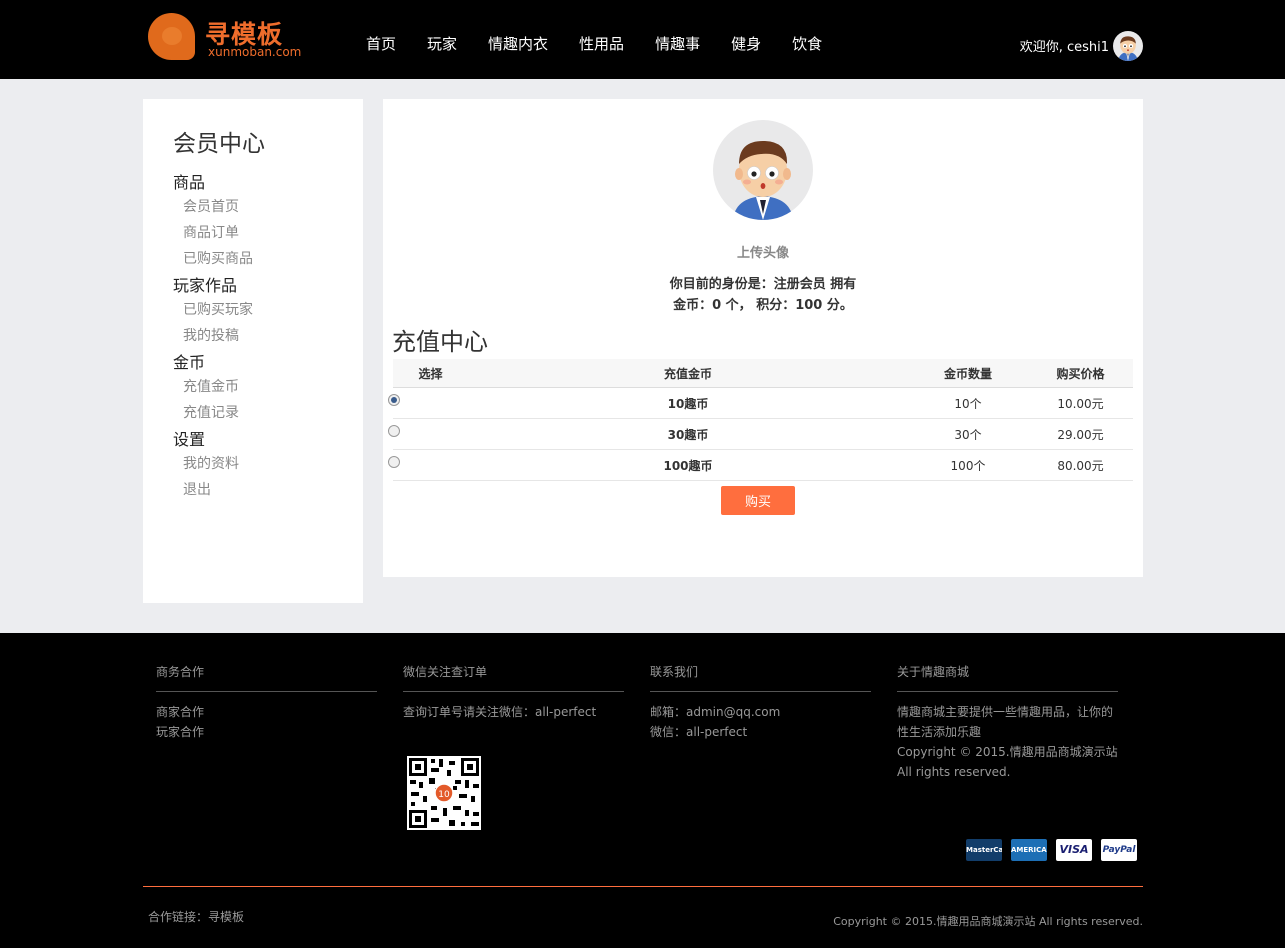  I want to click on recharge-title: 充值中心, so click(440, 342).